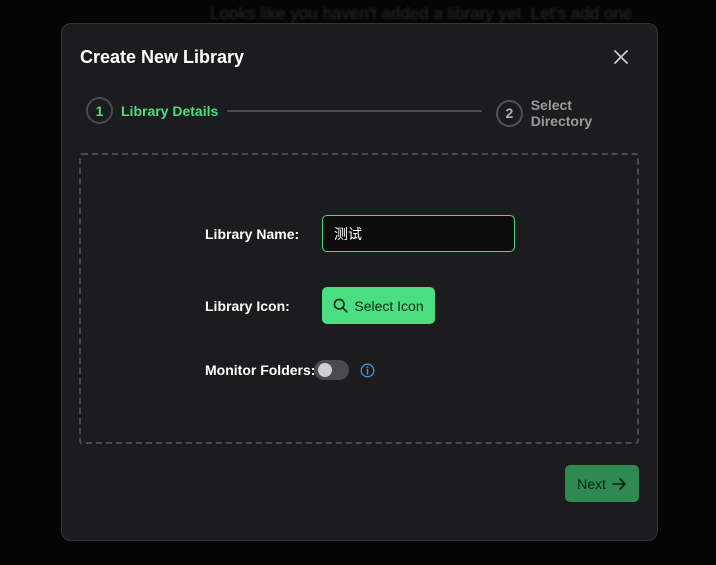 Image resolution: width=716 pixels, height=565 pixels. I want to click on dialog-title: Create New Library, so click(162, 57).